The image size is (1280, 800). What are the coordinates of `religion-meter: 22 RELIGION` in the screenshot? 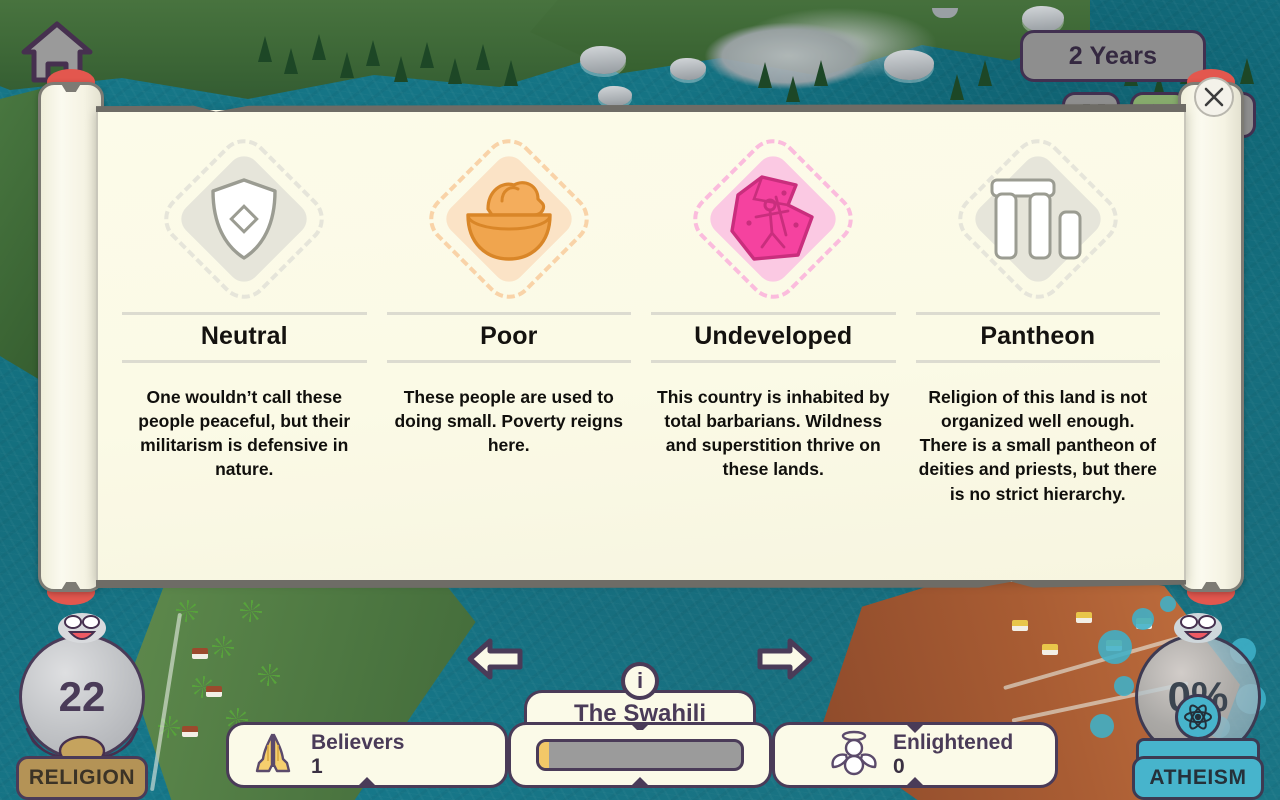 It's located at (82, 706).